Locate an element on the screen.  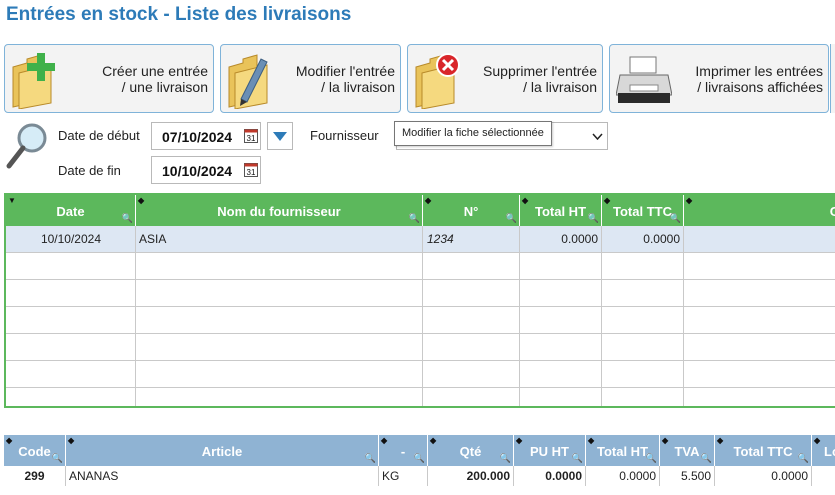
search-icon is located at coordinates (26, 146).